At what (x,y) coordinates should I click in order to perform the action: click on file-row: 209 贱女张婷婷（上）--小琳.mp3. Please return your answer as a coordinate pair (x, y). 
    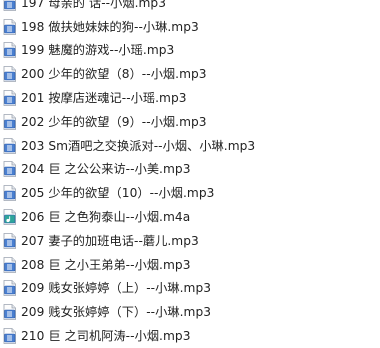
    Looking at the image, I should click on (190, 289).